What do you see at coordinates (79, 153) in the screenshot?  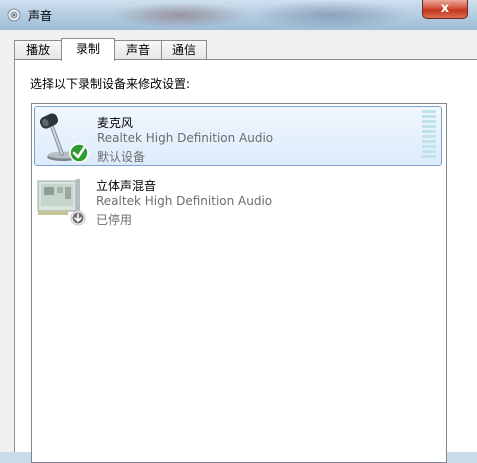 I see `check-icon` at bounding box center [79, 153].